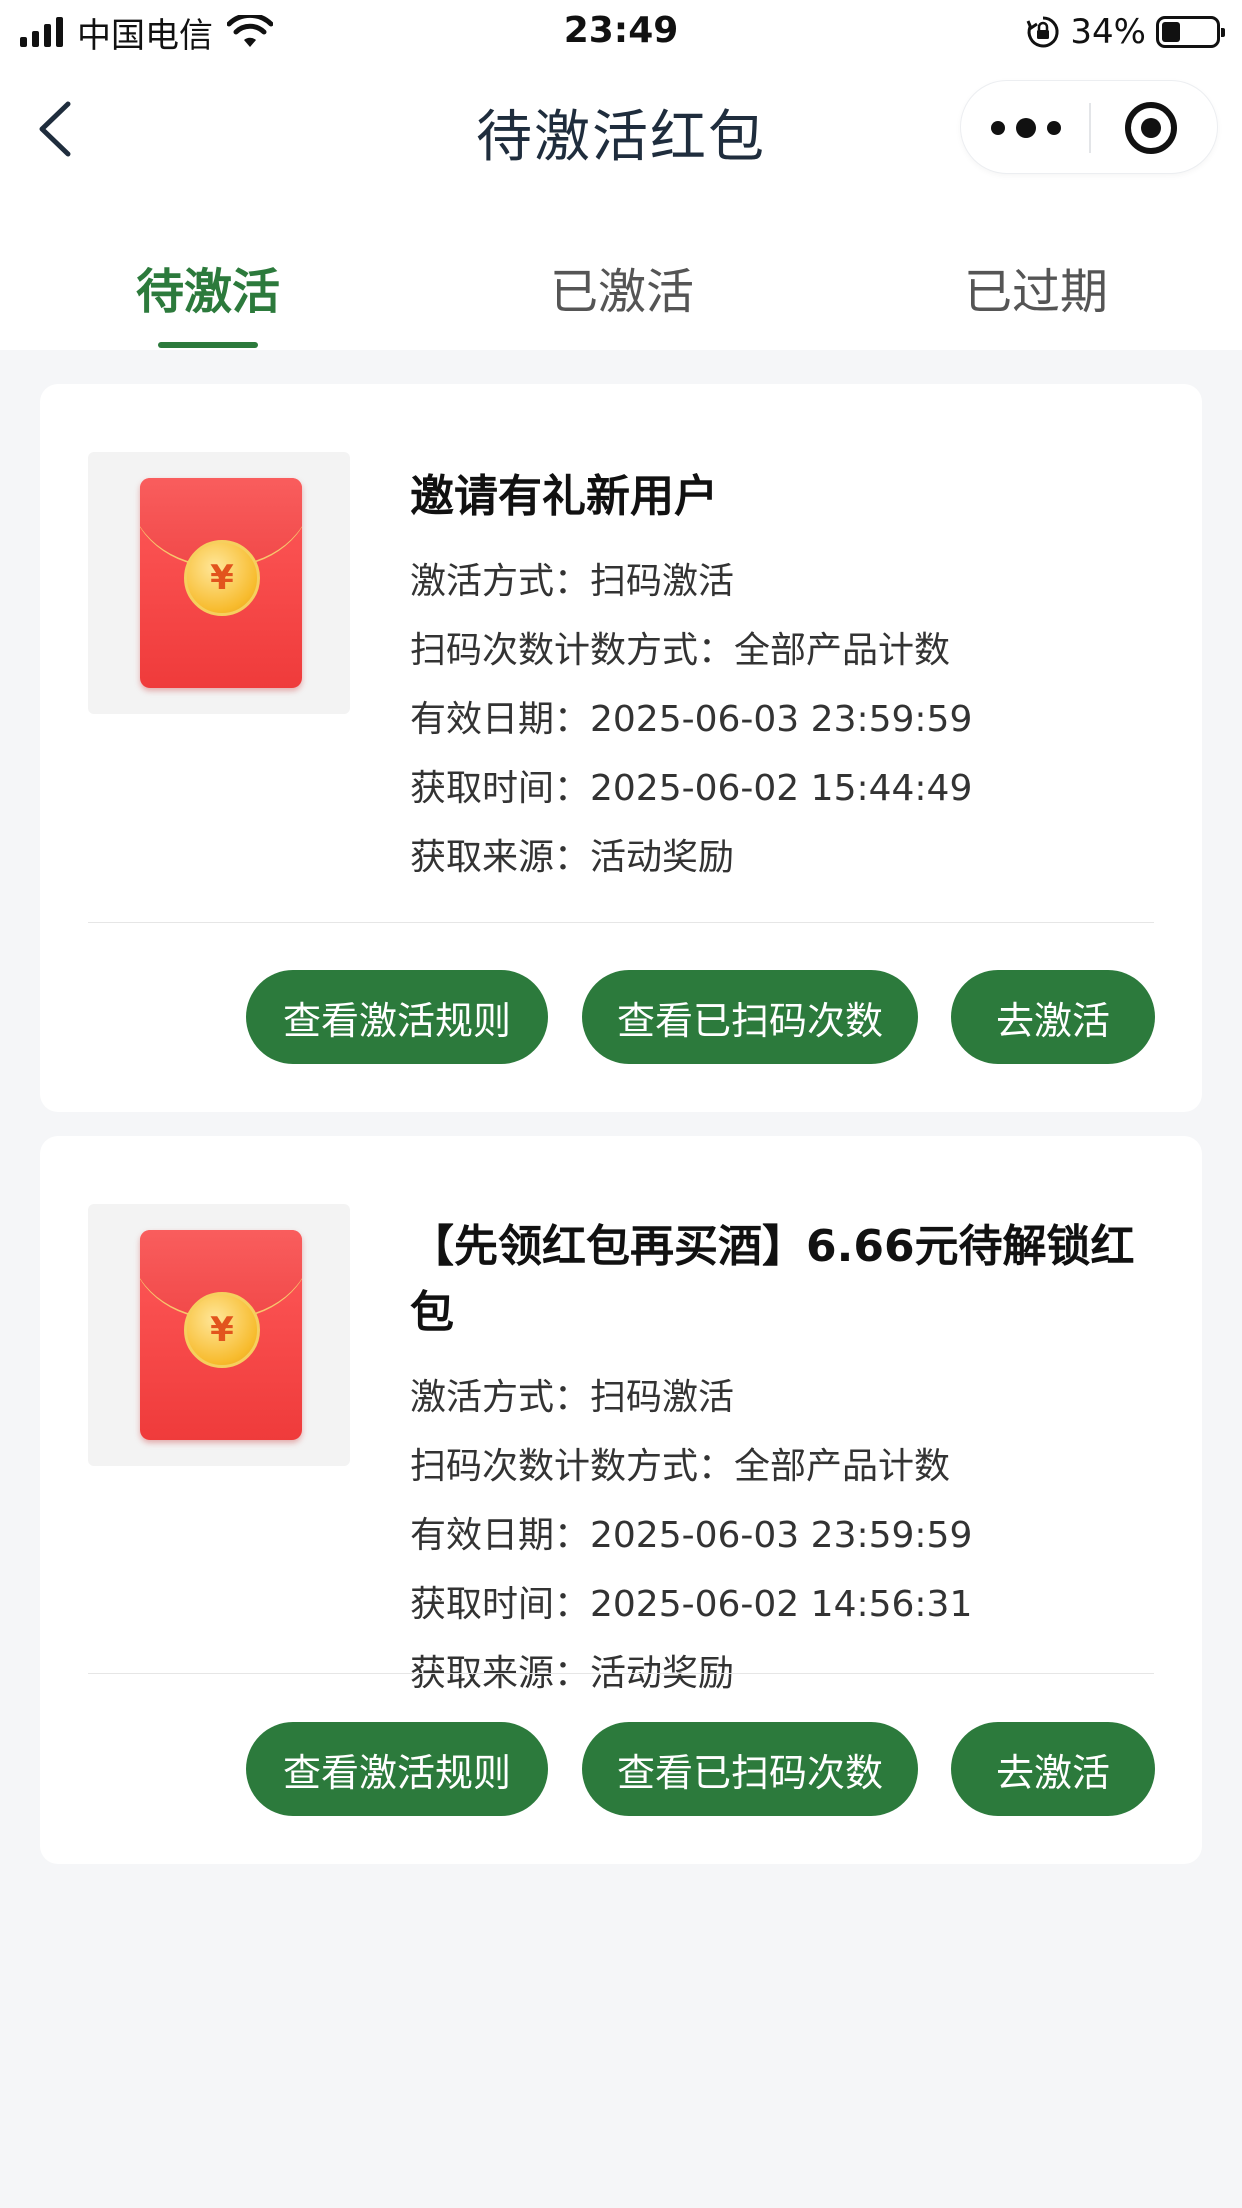  I want to click on tab-pending: 待激活, so click(208, 287).